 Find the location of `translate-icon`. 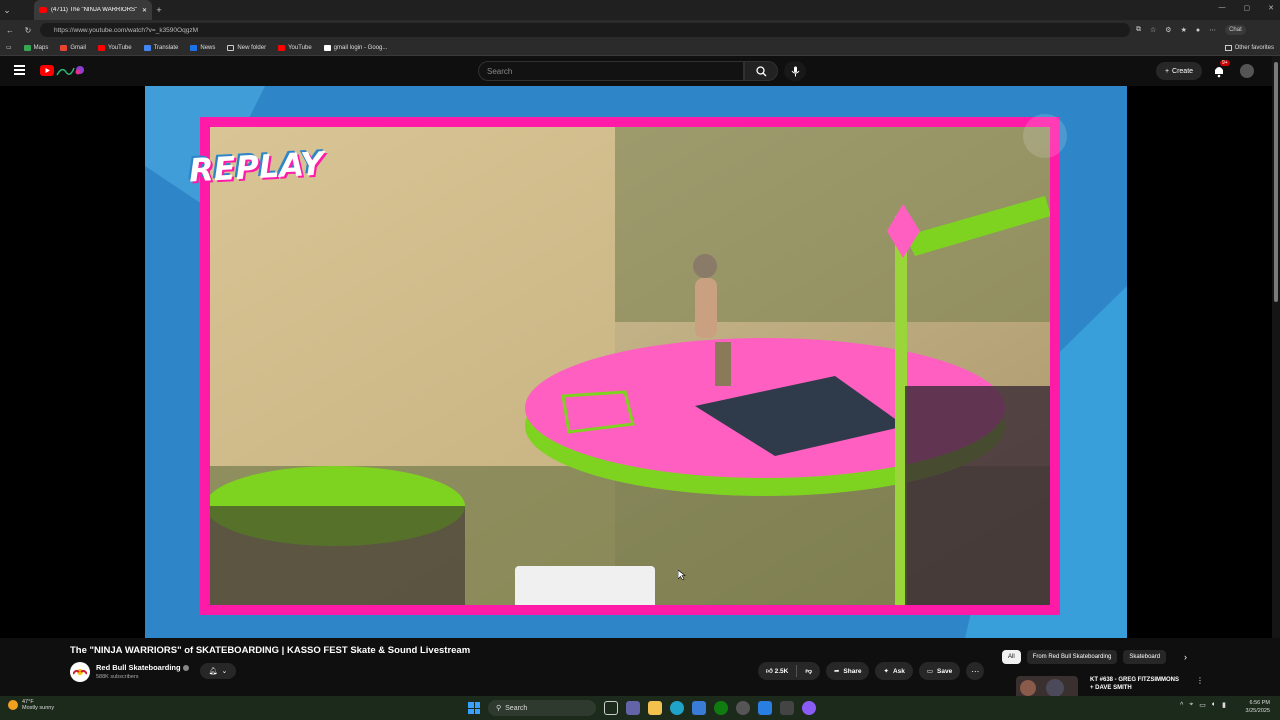

translate-icon is located at coordinates (147, 47).